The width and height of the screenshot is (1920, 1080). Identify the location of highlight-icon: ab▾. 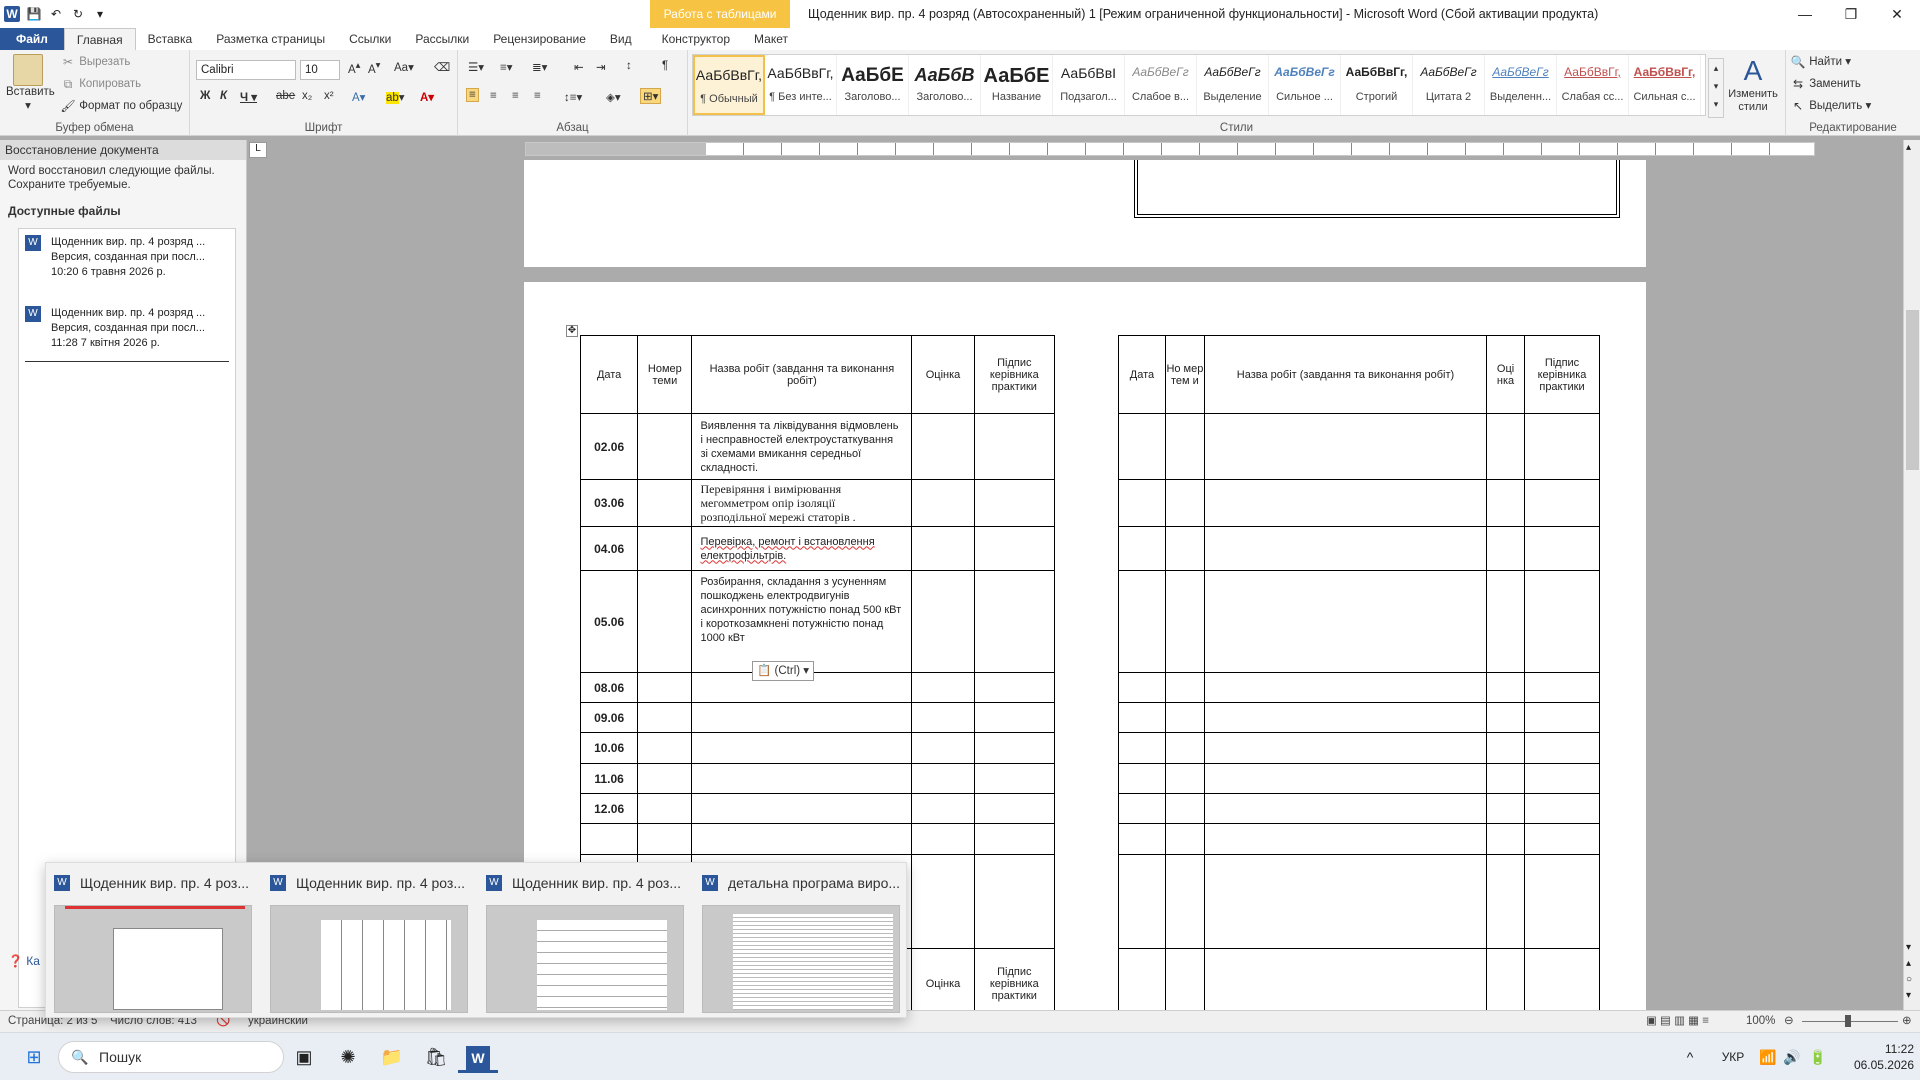
(395, 97).